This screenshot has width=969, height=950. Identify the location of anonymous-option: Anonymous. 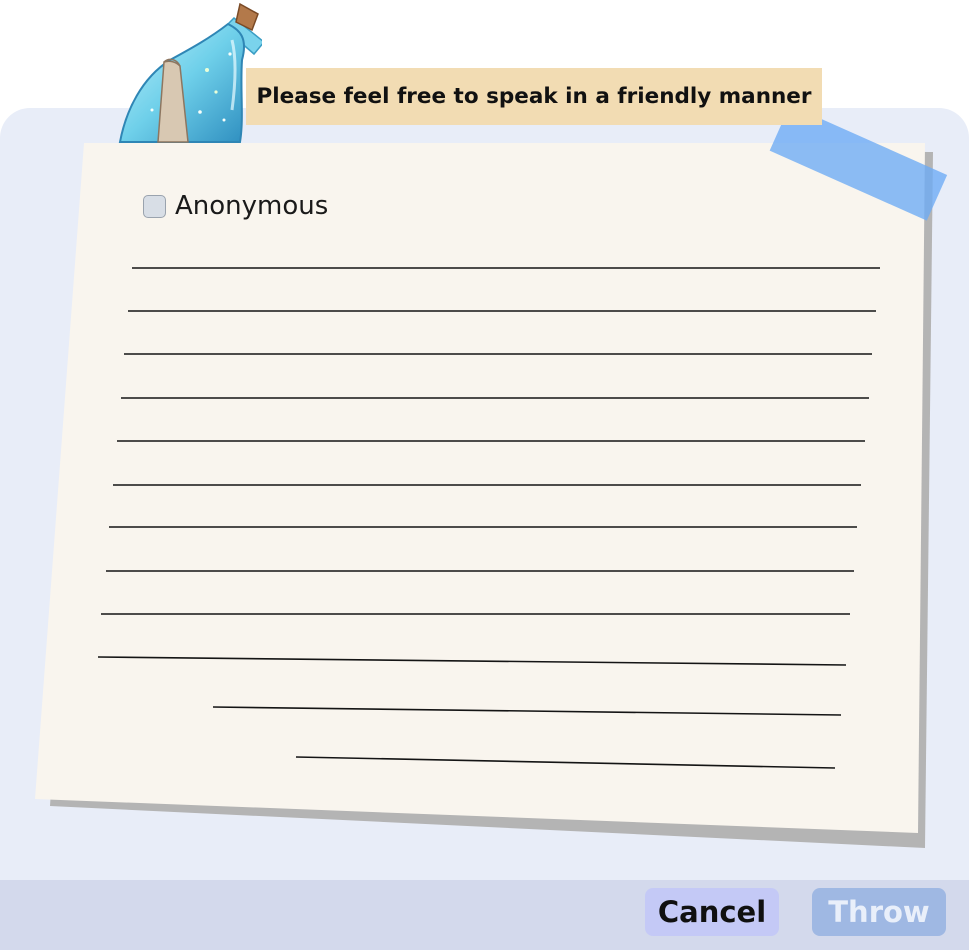
(235, 206).